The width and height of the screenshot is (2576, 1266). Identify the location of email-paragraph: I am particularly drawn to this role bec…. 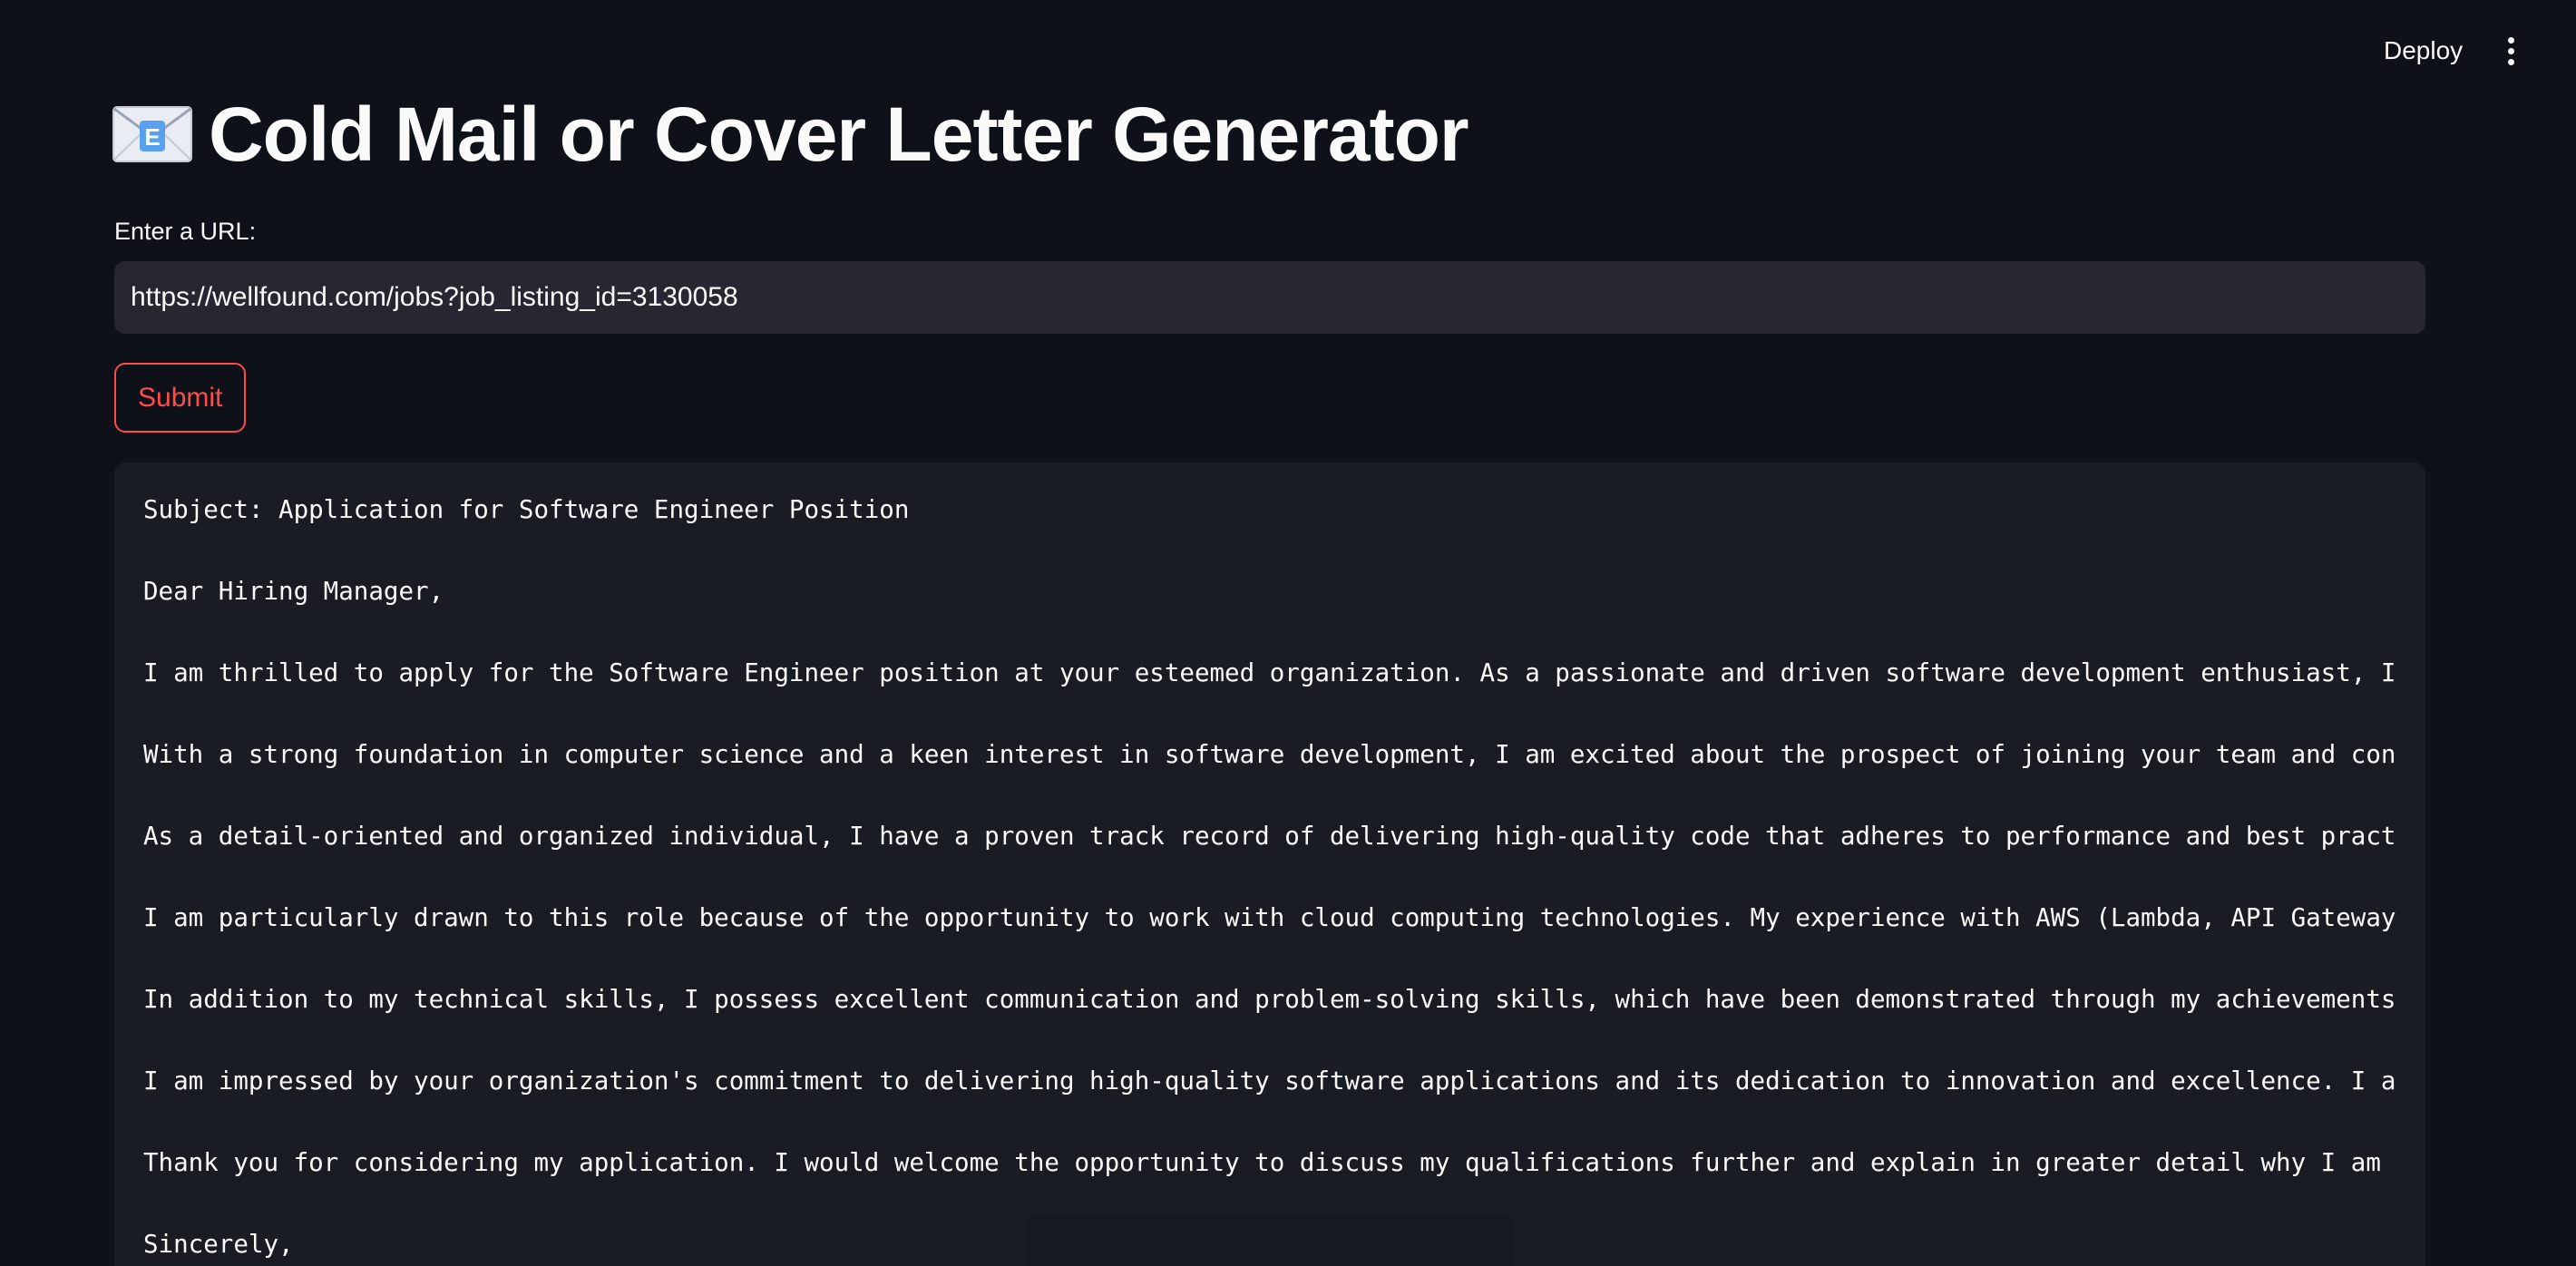
(1269, 917).